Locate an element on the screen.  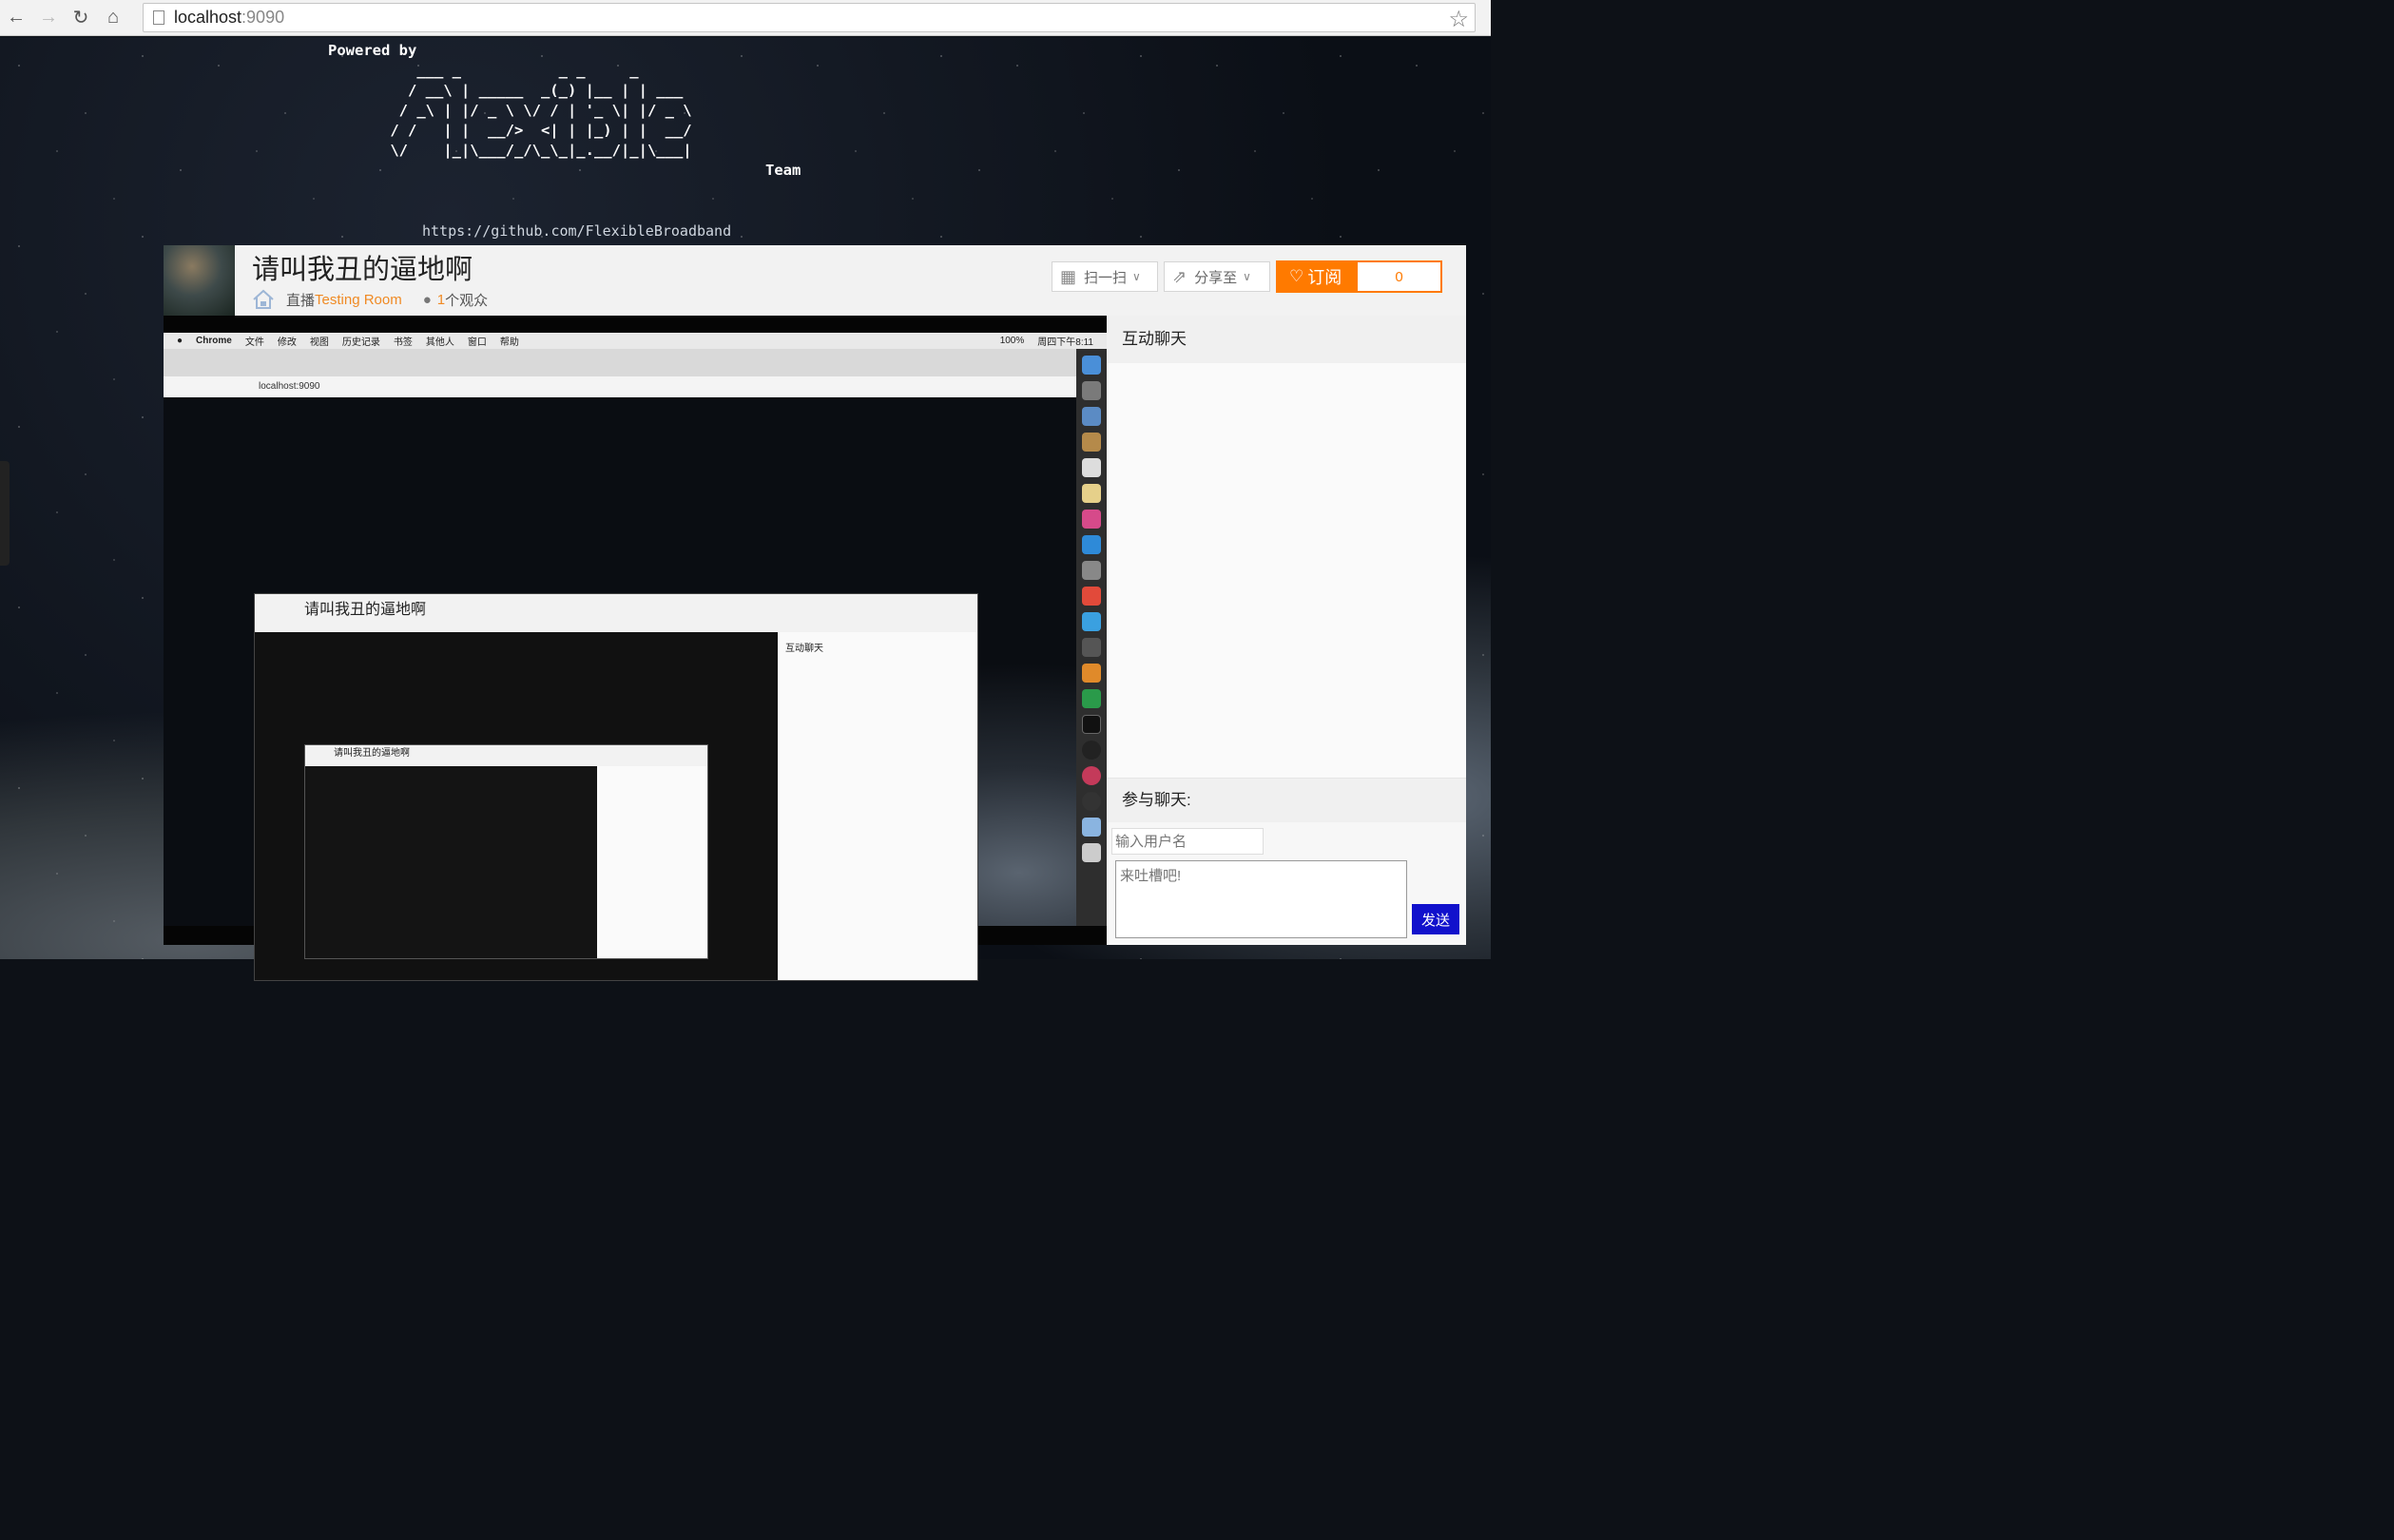
settings-icon is located at coordinates (1092, 570).